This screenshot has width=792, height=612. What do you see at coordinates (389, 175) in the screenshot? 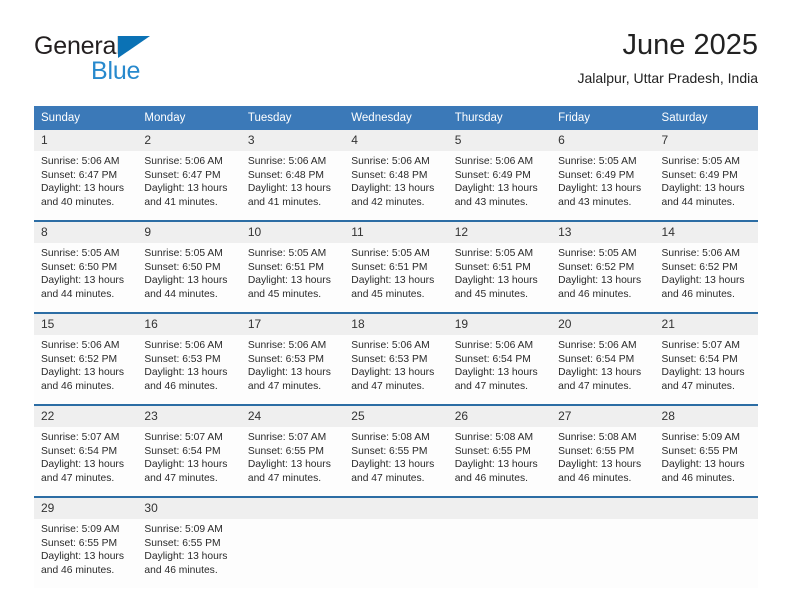
I see `sunset-text: Sunset: 6:48 PM` at bounding box center [389, 175].